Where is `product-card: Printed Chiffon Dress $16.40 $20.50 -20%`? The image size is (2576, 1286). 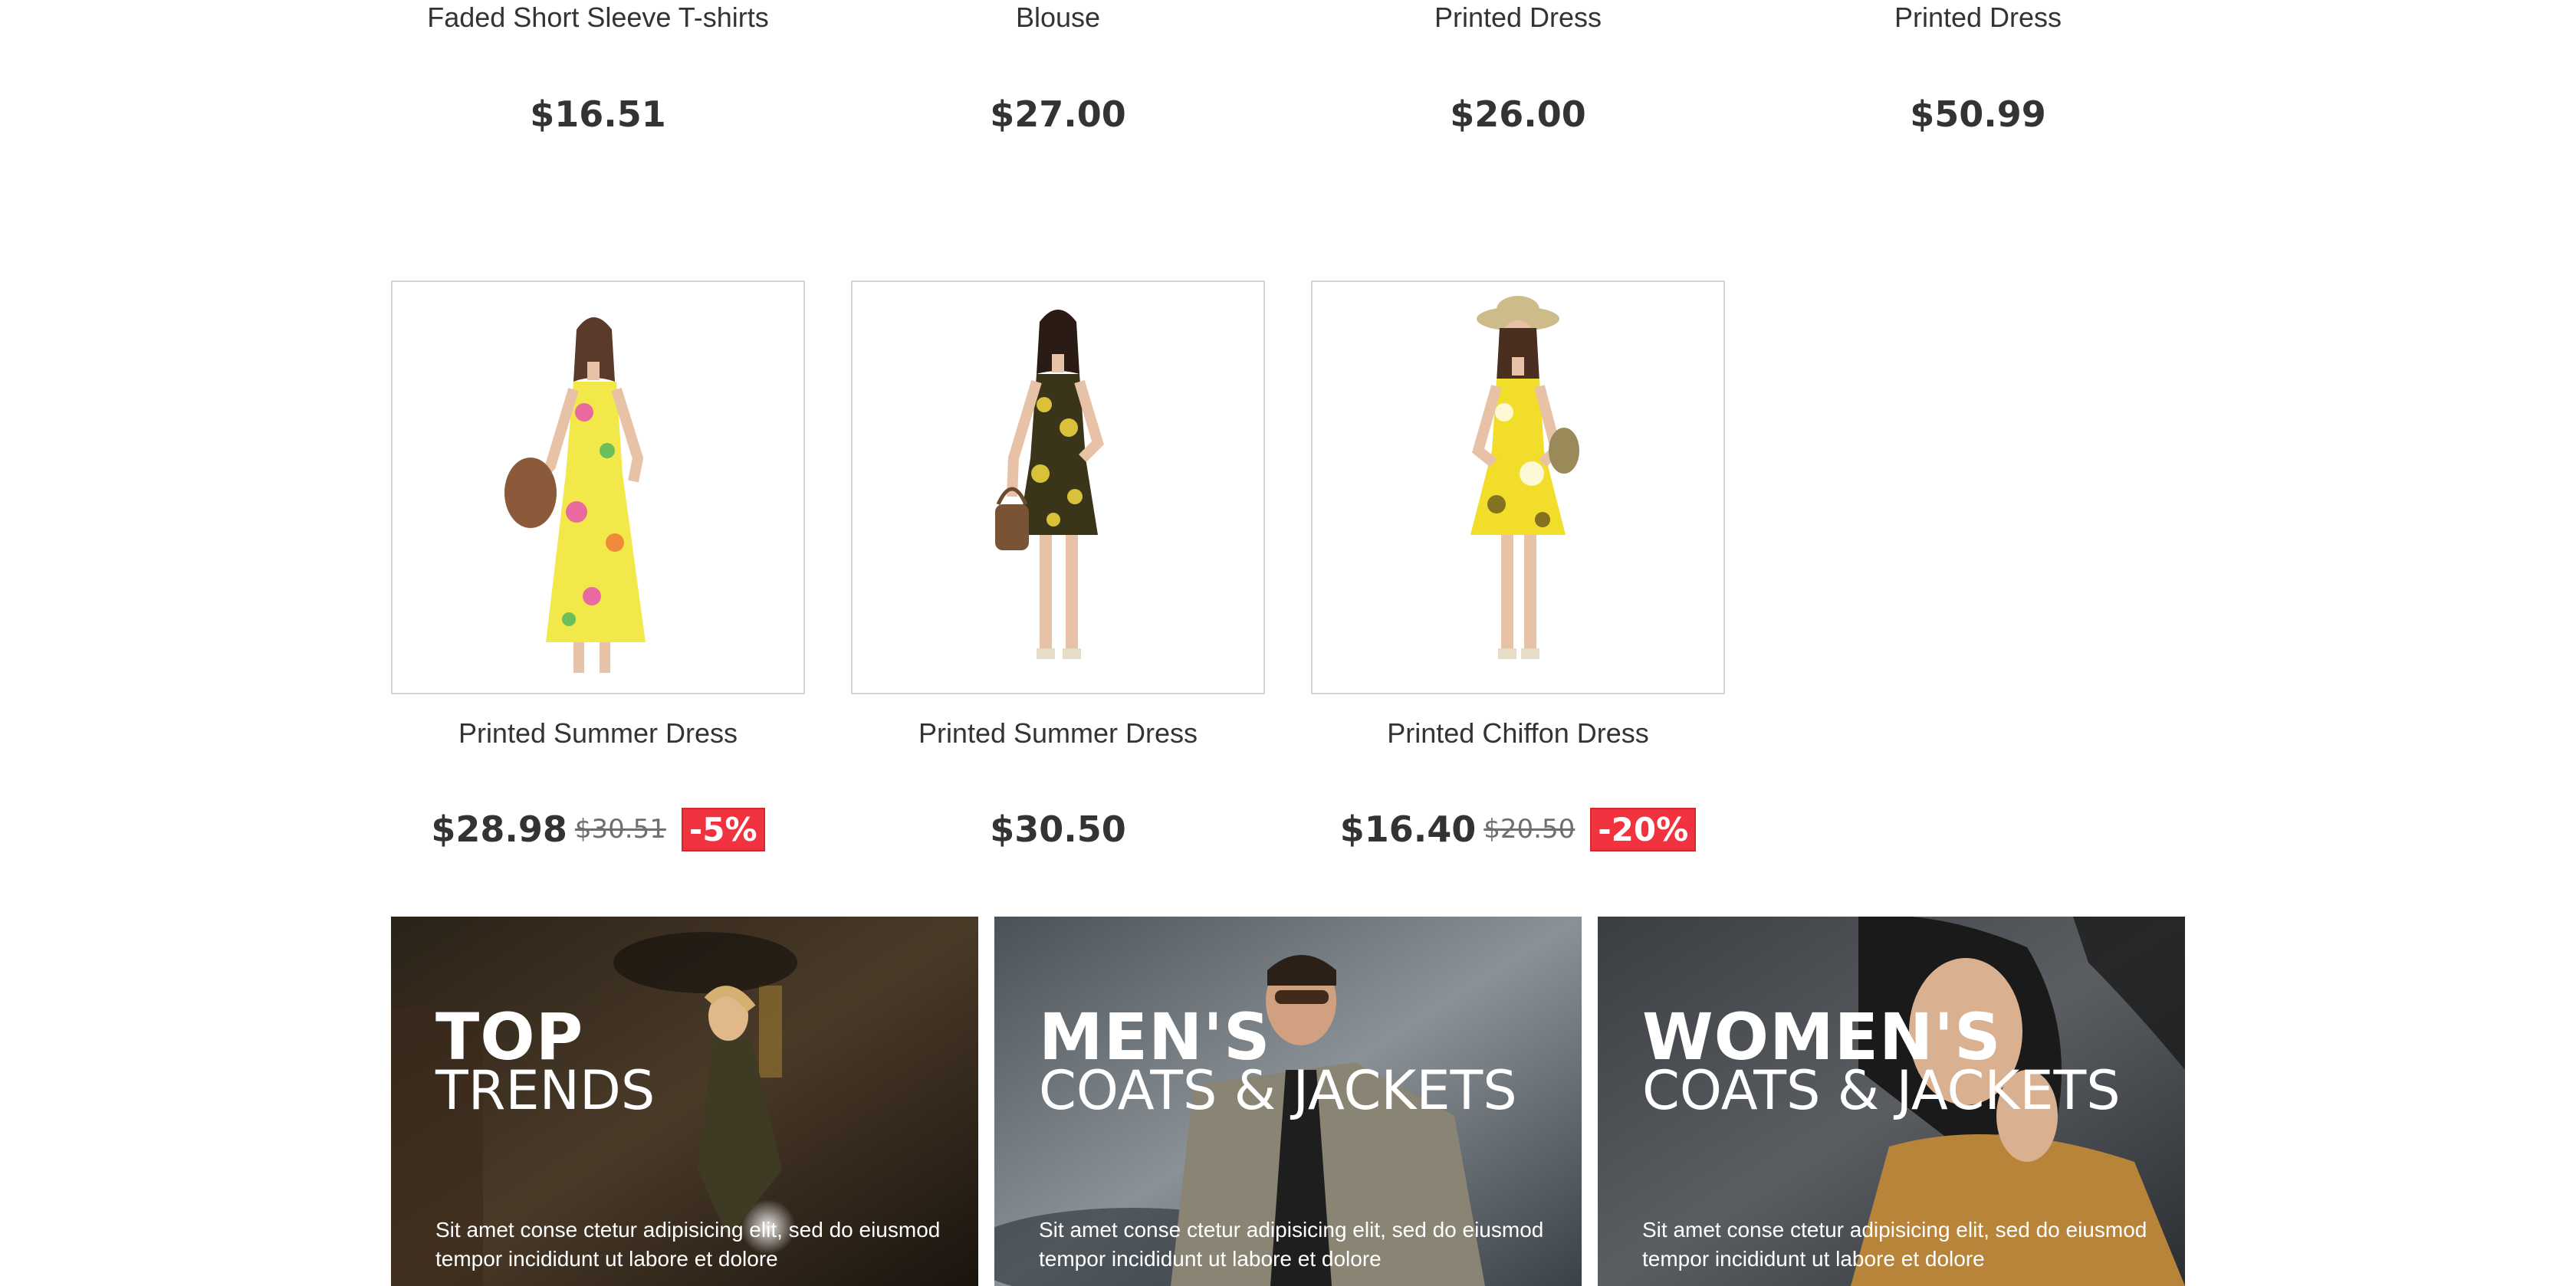
product-card: Printed Chiffon Dress $16.40 $20.50 -20% is located at coordinates (1518, 566).